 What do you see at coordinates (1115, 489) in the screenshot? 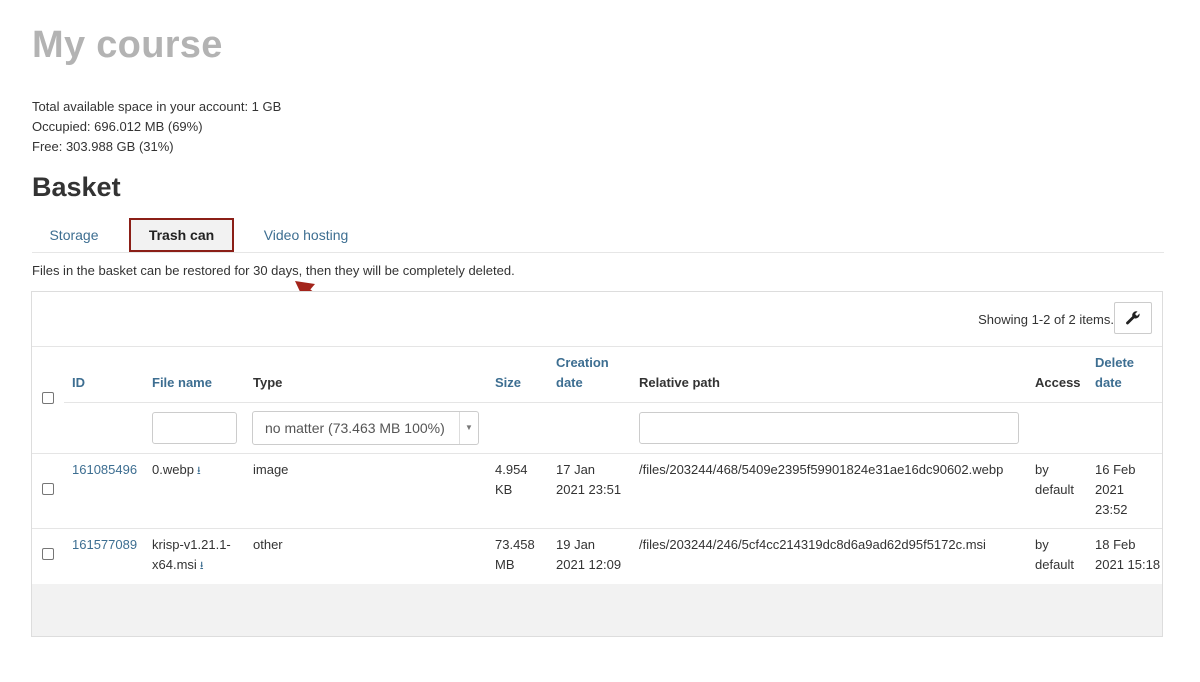
I see `row-delete-date: 16 Feb 2021 23:52` at bounding box center [1115, 489].